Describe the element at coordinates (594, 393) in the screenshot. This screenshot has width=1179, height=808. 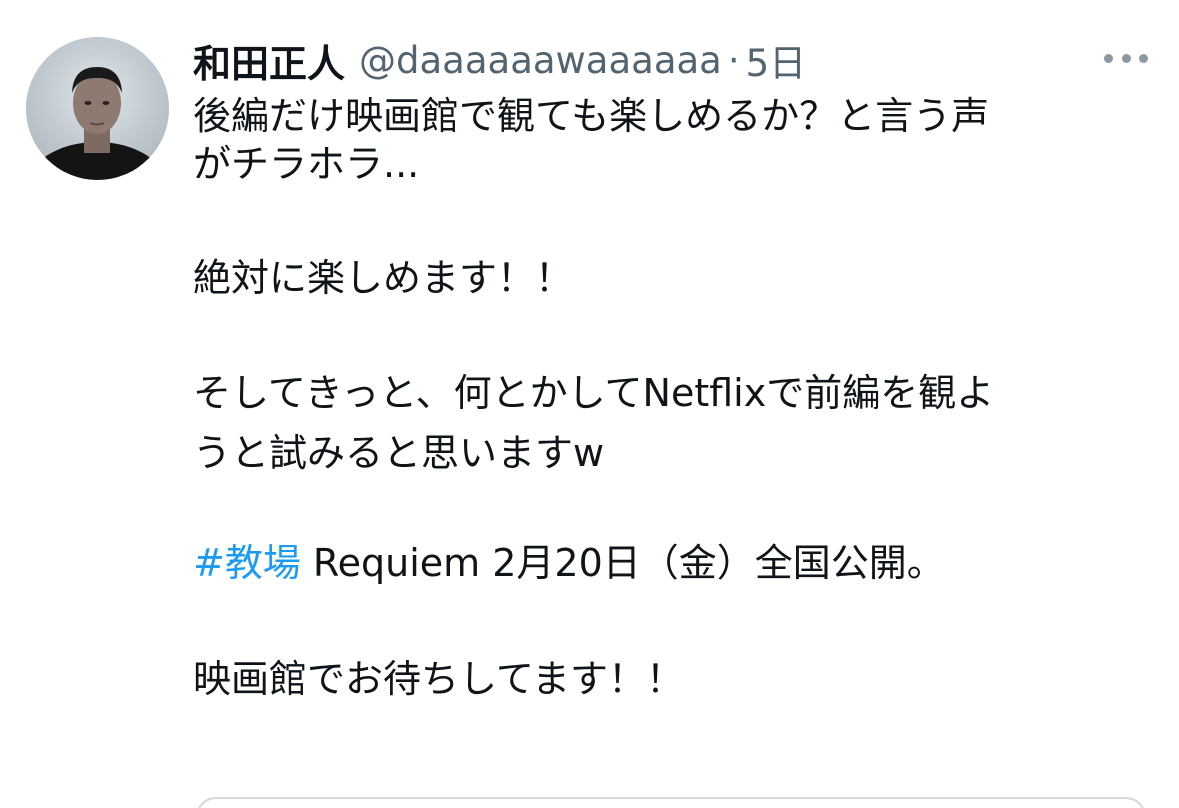
I see `tweet-text-line: そしてきっと、何とかしてNetflixで前編を観よ` at that location.